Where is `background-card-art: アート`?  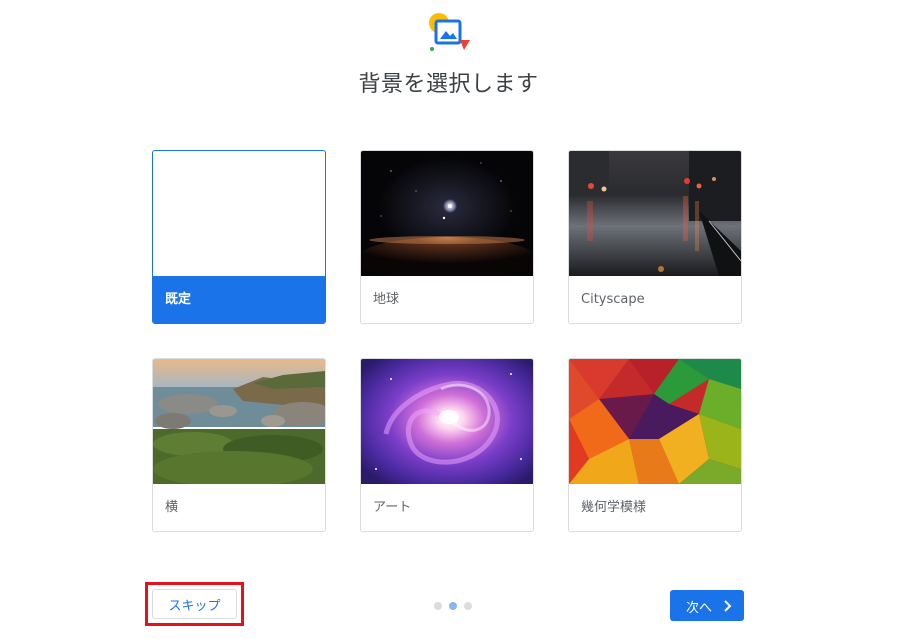
background-card-art: アート is located at coordinates (447, 445).